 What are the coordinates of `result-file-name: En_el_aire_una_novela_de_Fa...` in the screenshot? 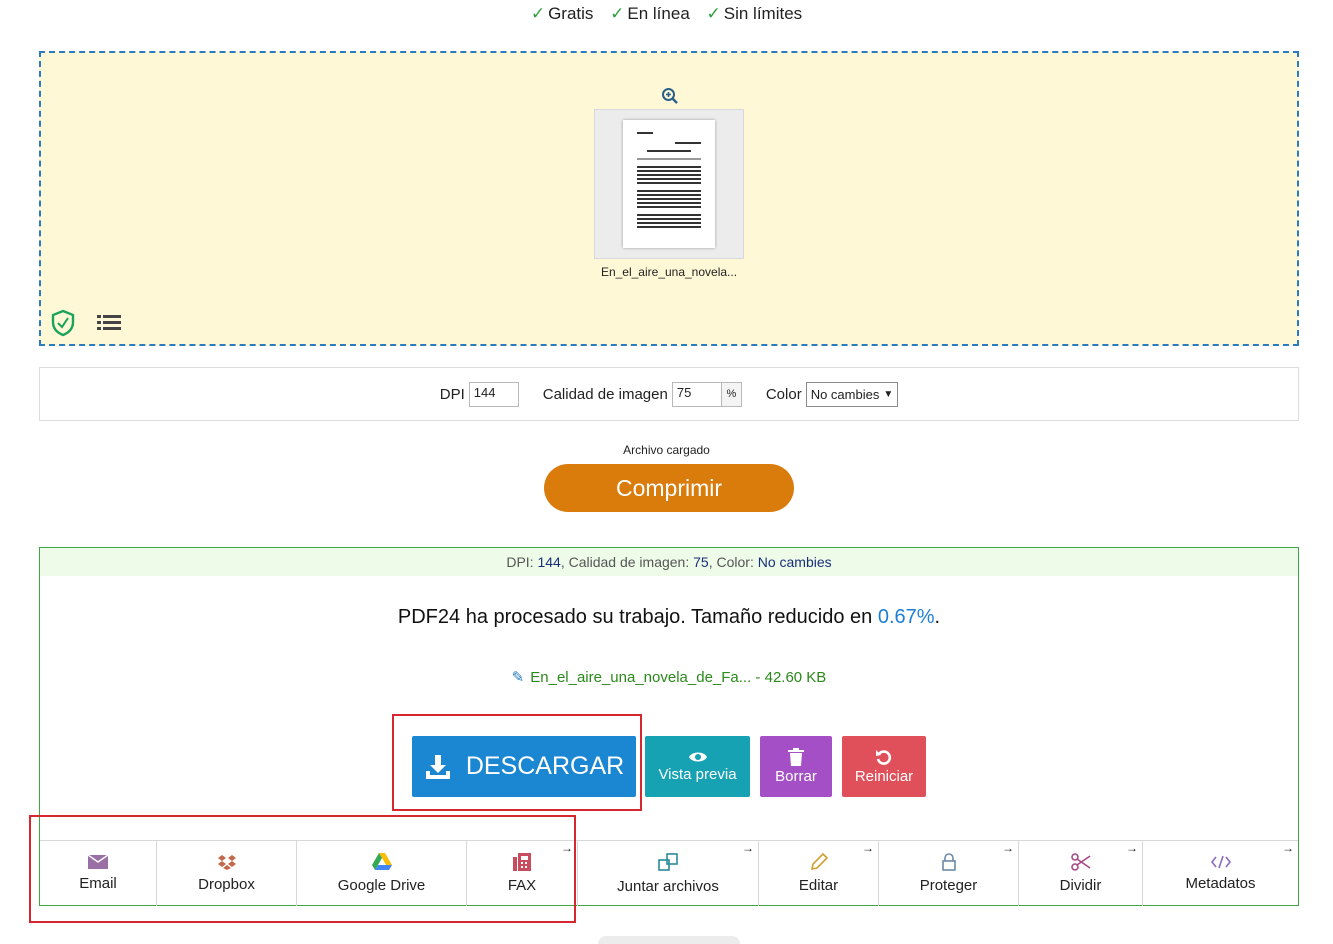 It's located at (640, 677).